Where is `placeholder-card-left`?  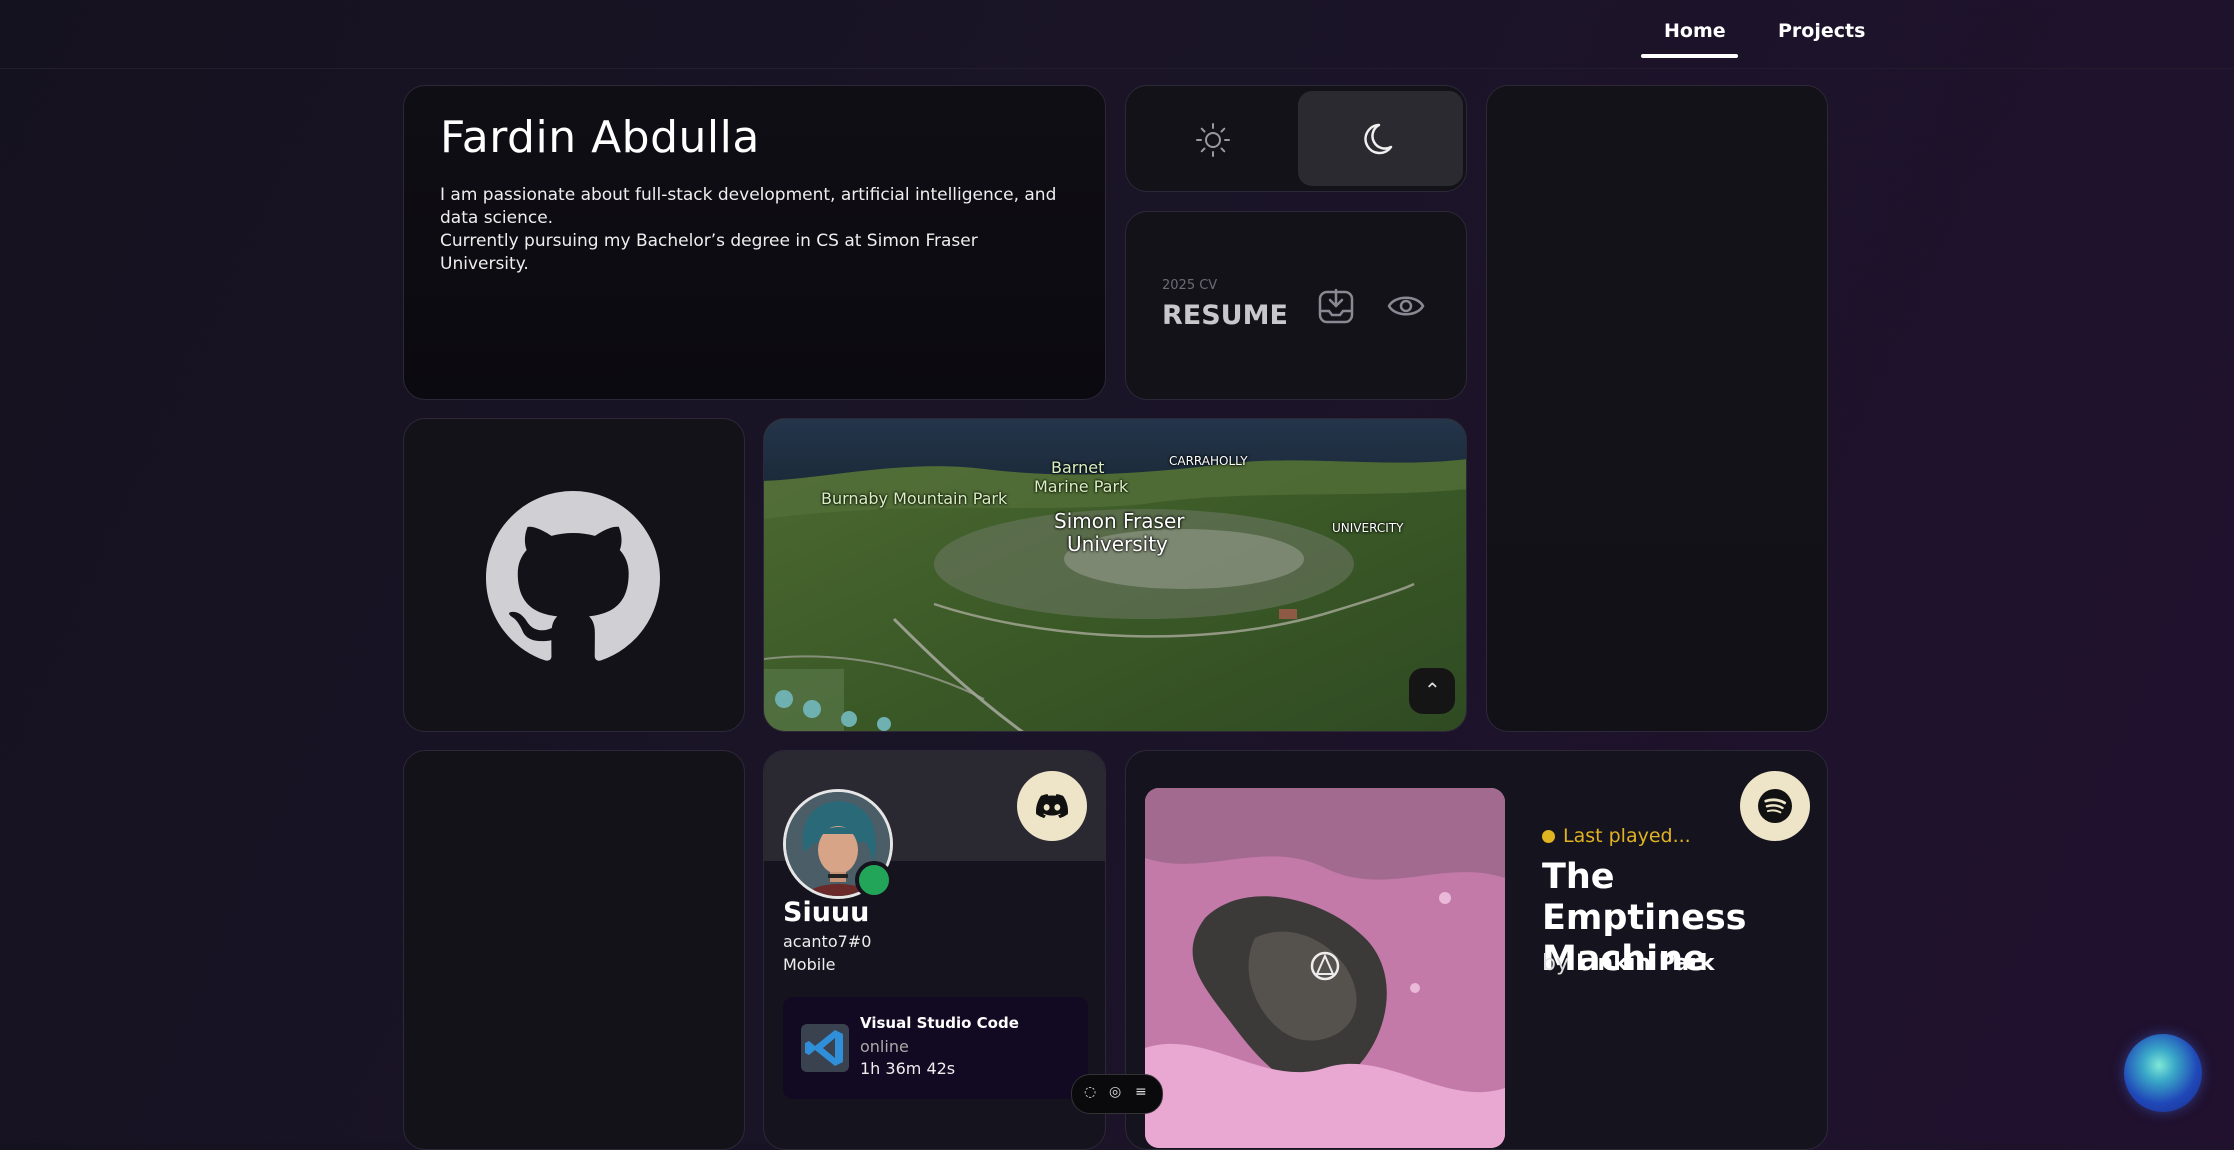 placeholder-card-left is located at coordinates (574, 950).